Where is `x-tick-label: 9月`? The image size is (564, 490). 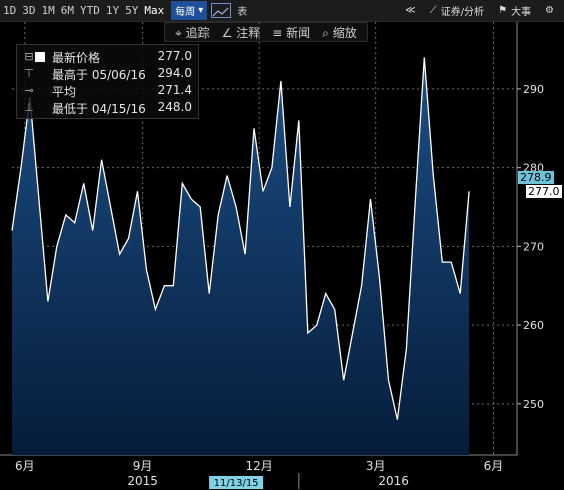
x-tick-label: 9月 is located at coordinates (143, 466).